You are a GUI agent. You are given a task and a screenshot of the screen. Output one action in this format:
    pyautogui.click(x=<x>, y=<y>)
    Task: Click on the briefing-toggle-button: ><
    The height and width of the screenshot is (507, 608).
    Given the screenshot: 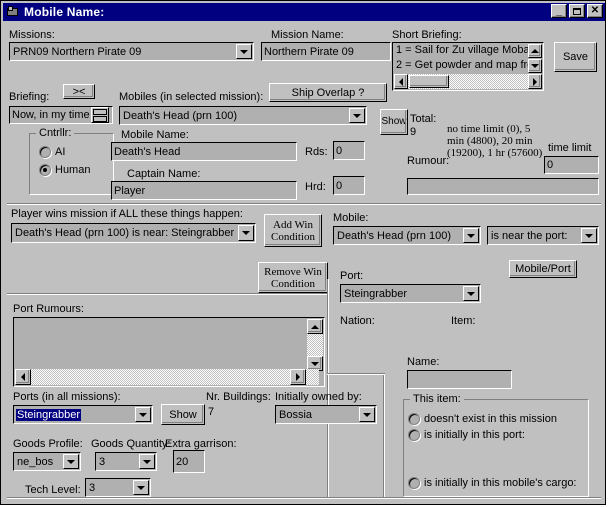 What is the action you would take?
    pyautogui.click(x=79, y=91)
    